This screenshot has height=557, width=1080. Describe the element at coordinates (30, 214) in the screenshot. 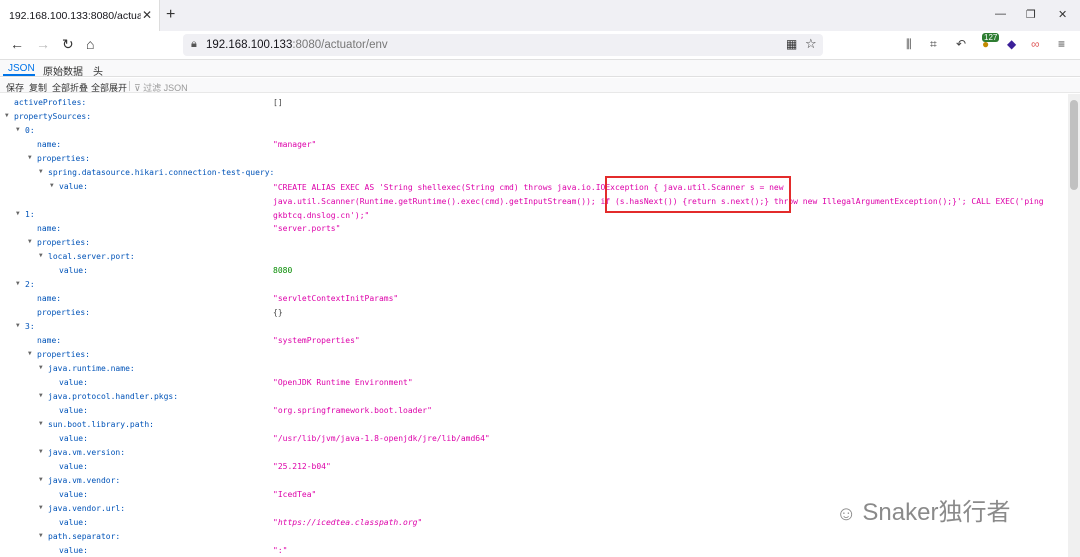

I see `json-key: 1:` at that location.